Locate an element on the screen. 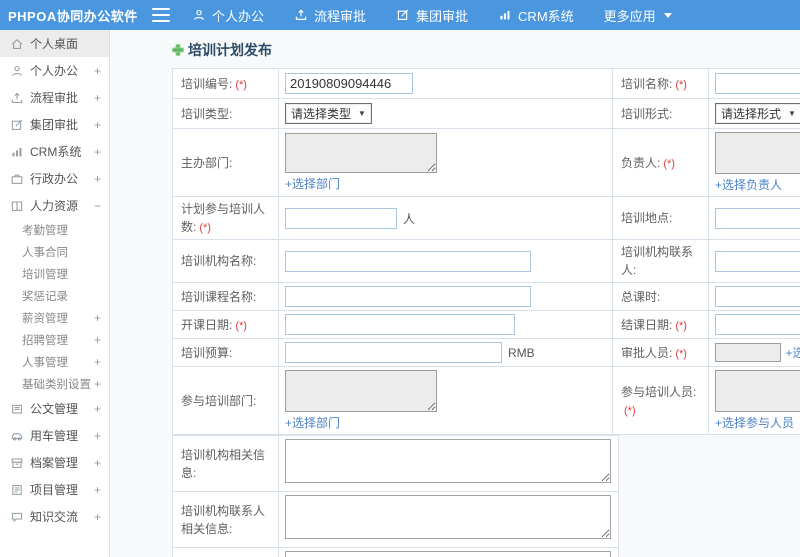 Image resolution: width=800 pixels, height=557 pixels. label-leader: 负责人: is located at coordinates (641, 162).